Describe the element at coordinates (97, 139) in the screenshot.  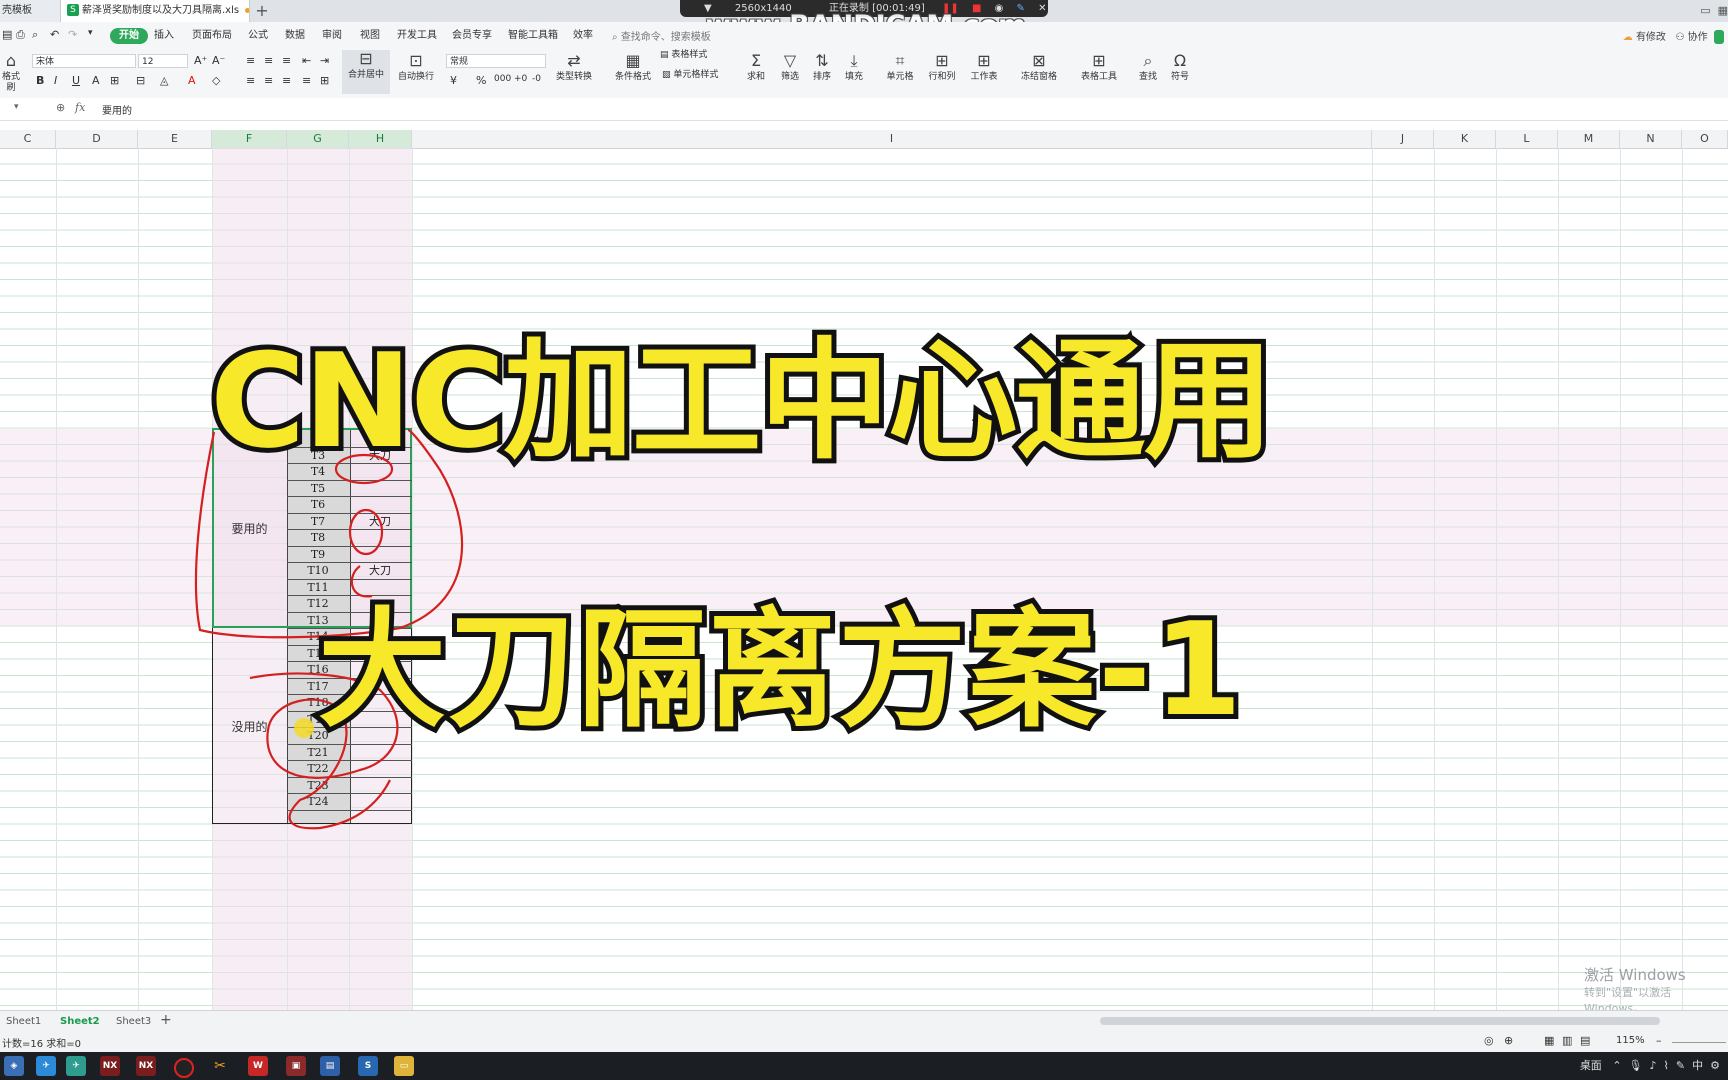
I see `col-header-d: D` at that location.